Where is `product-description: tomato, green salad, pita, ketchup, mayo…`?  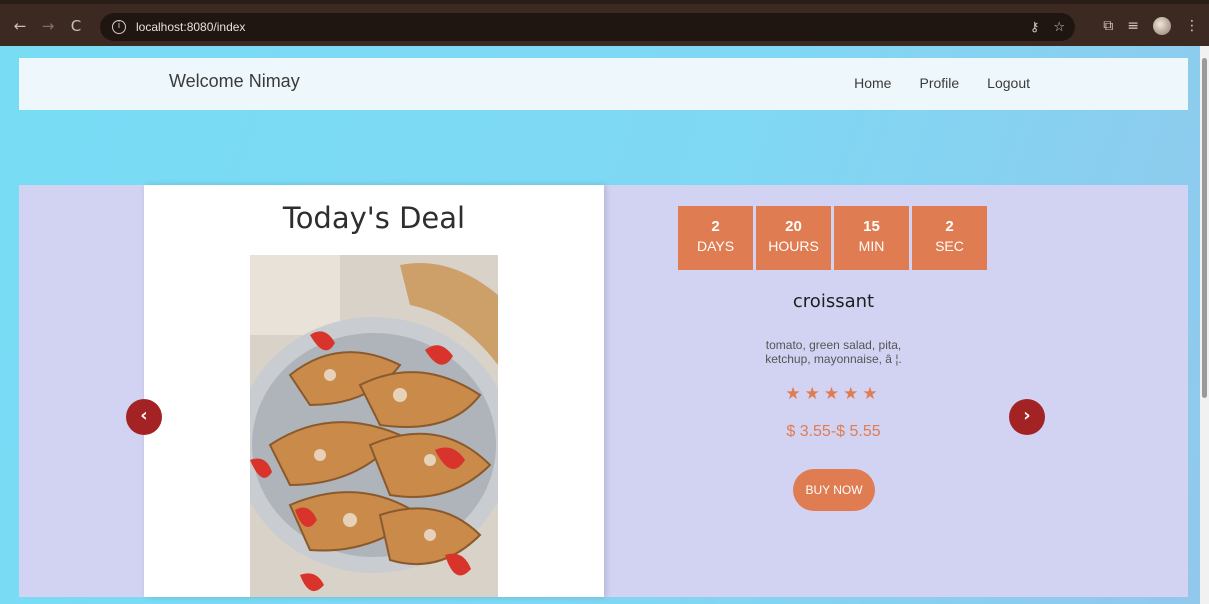 product-description: tomato, green salad, pita, ketchup, mayo… is located at coordinates (833, 352).